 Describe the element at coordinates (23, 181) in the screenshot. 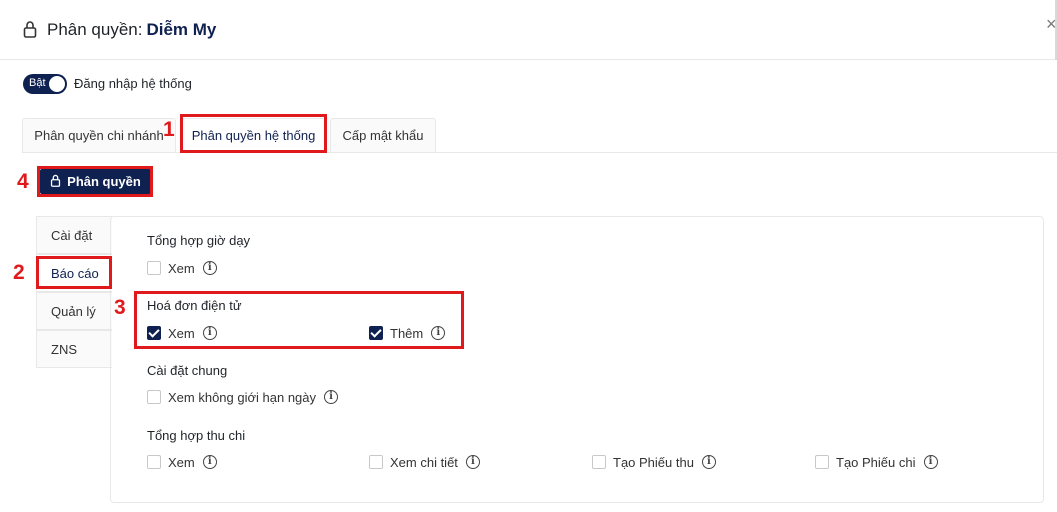

I see `annotation-number-4: 4` at that location.